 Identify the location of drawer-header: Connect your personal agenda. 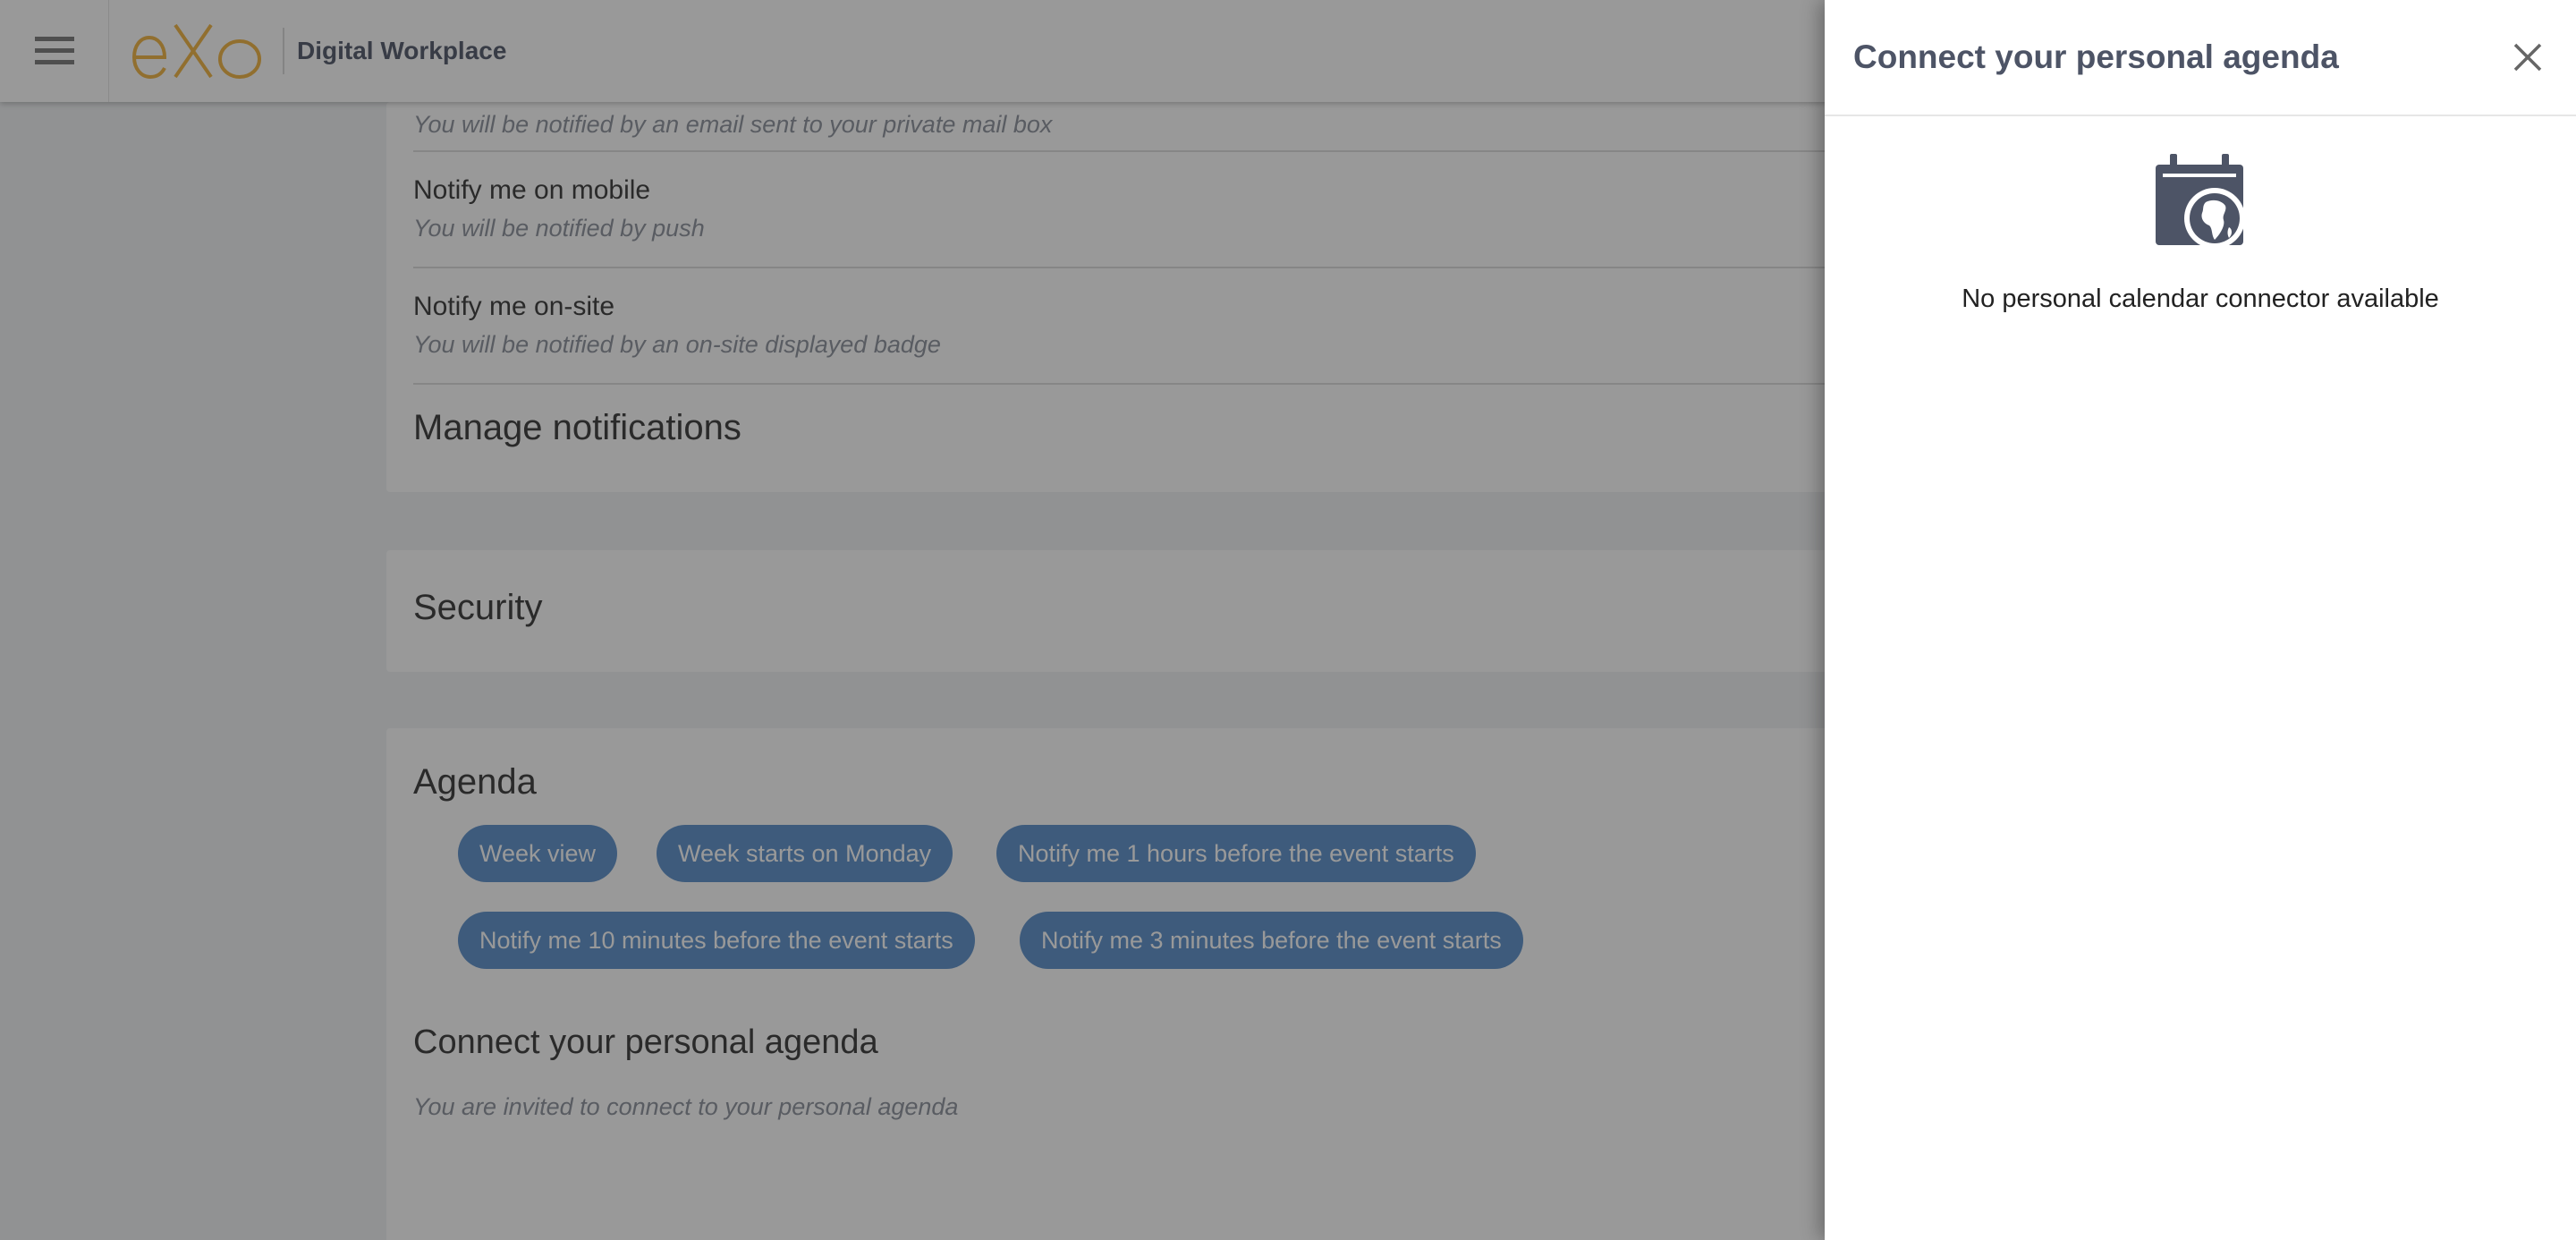
(2200, 58).